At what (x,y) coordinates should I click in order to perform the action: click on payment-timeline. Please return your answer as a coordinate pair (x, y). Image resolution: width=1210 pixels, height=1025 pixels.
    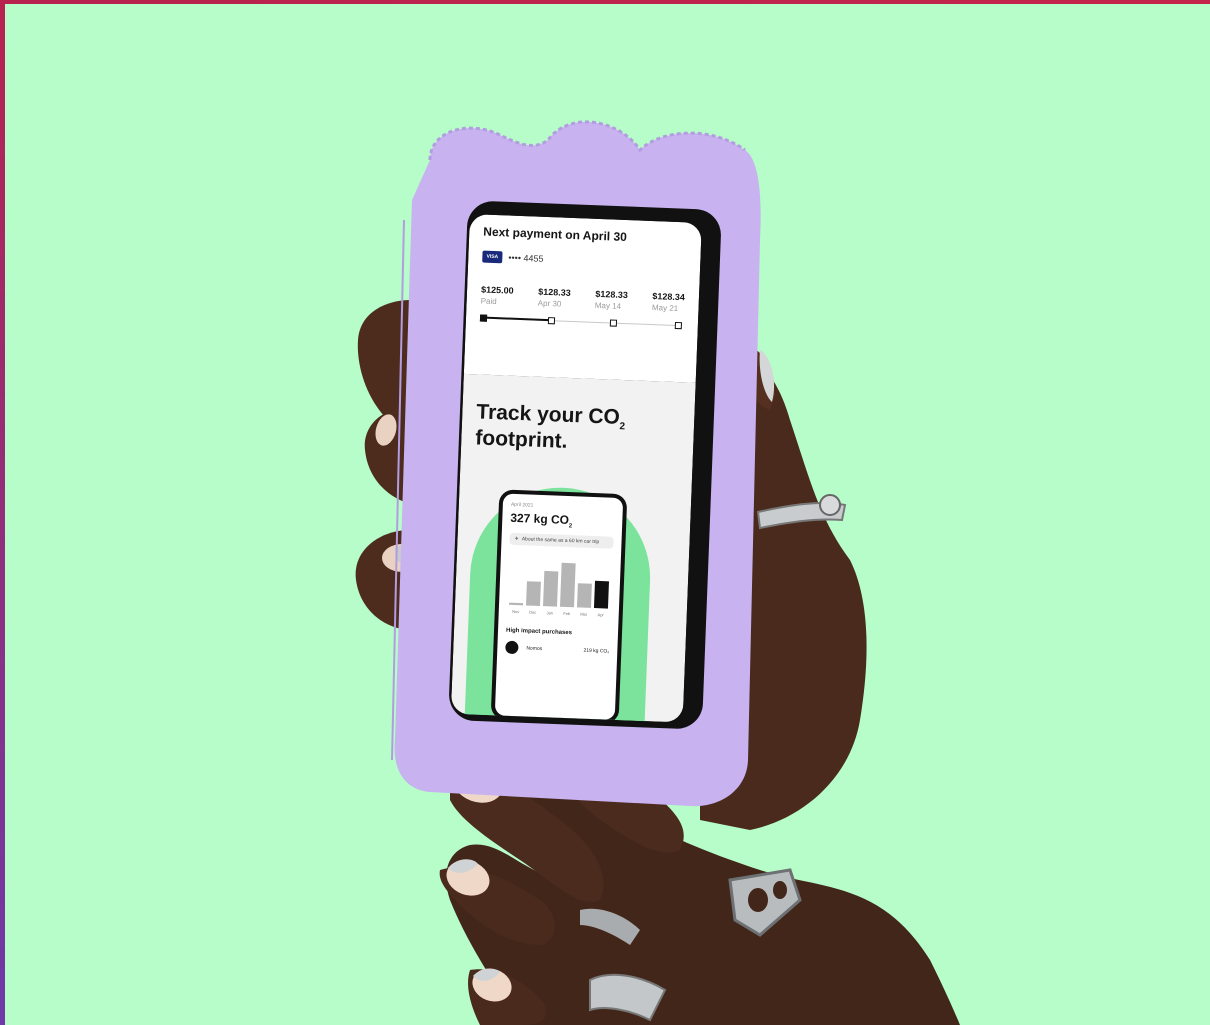
    Looking at the image, I should click on (581, 322).